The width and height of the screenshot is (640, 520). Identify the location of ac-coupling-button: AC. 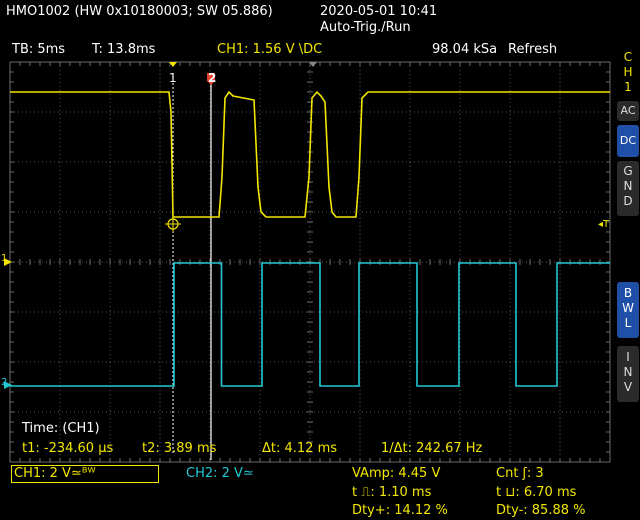
(628, 111).